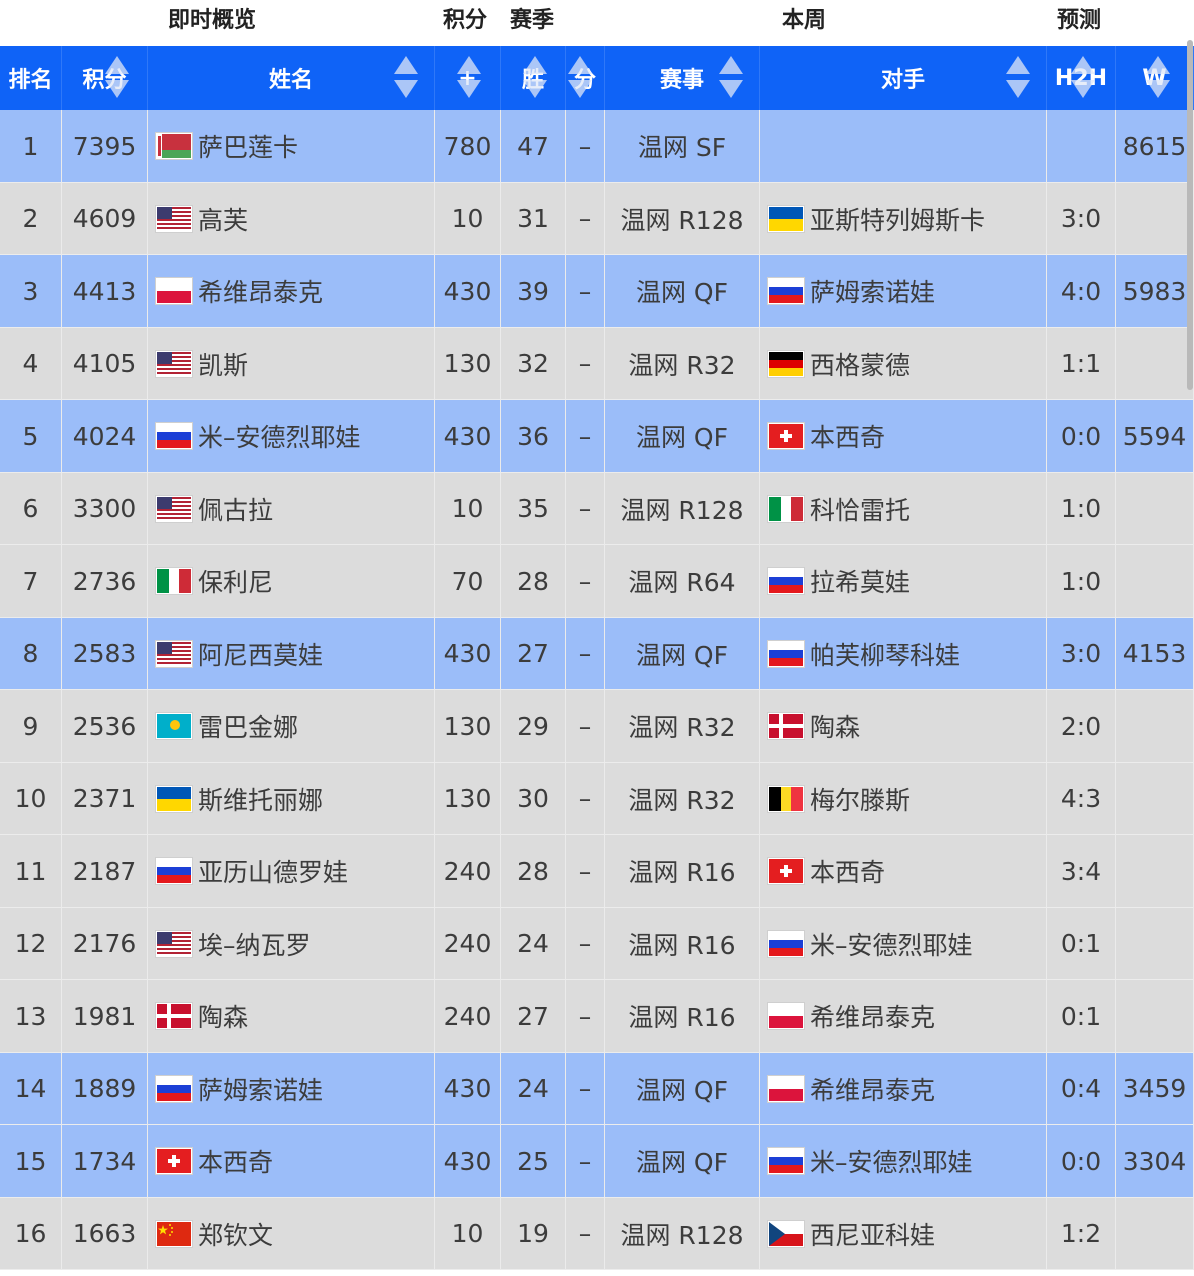 The image size is (1194, 1276). I want to click on event-cell: 温网 R64, so click(682, 581).